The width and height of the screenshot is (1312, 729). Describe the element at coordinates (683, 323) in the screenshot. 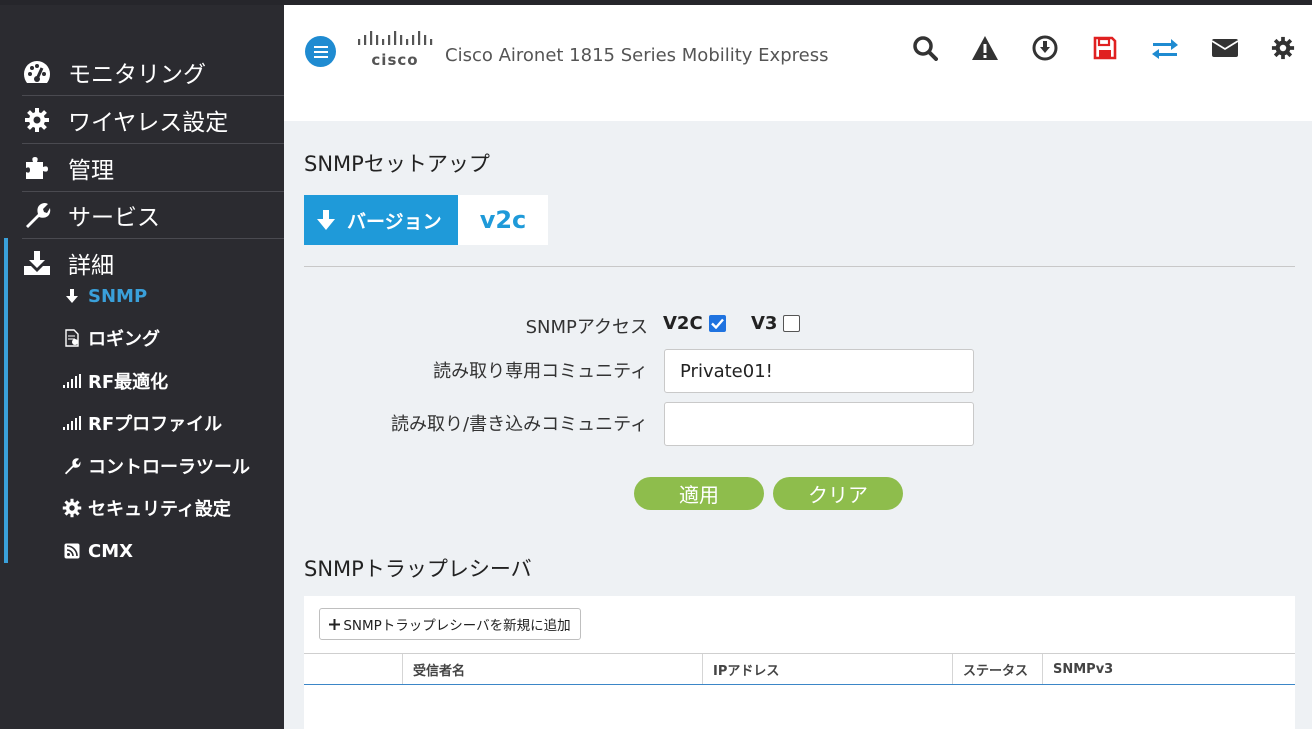

I see `v2c-label: V2C` at that location.